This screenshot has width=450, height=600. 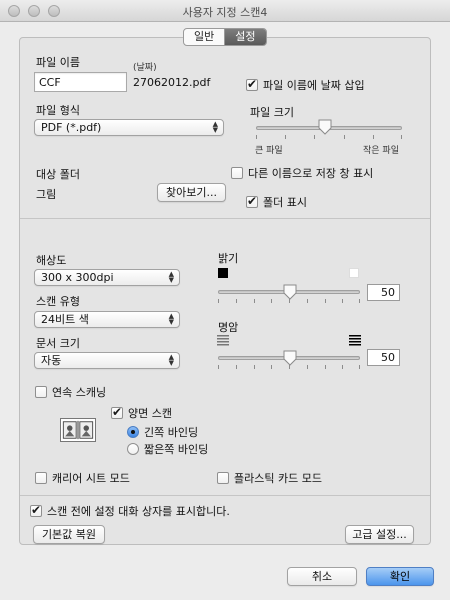 I want to click on file-name-input: CCF, so click(x=80, y=82).